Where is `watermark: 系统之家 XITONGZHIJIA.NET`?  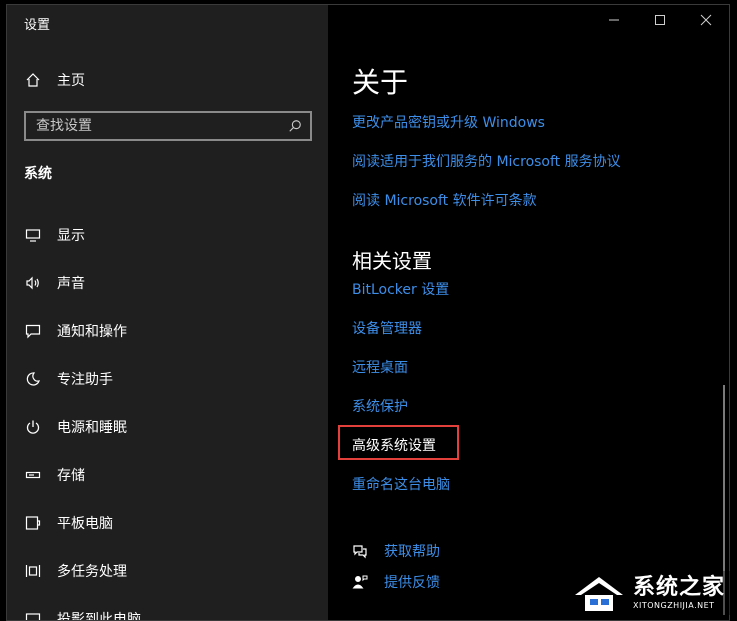 watermark: 系统之家 XITONGZHIJIA.NET is located at coordinates (648, 593).